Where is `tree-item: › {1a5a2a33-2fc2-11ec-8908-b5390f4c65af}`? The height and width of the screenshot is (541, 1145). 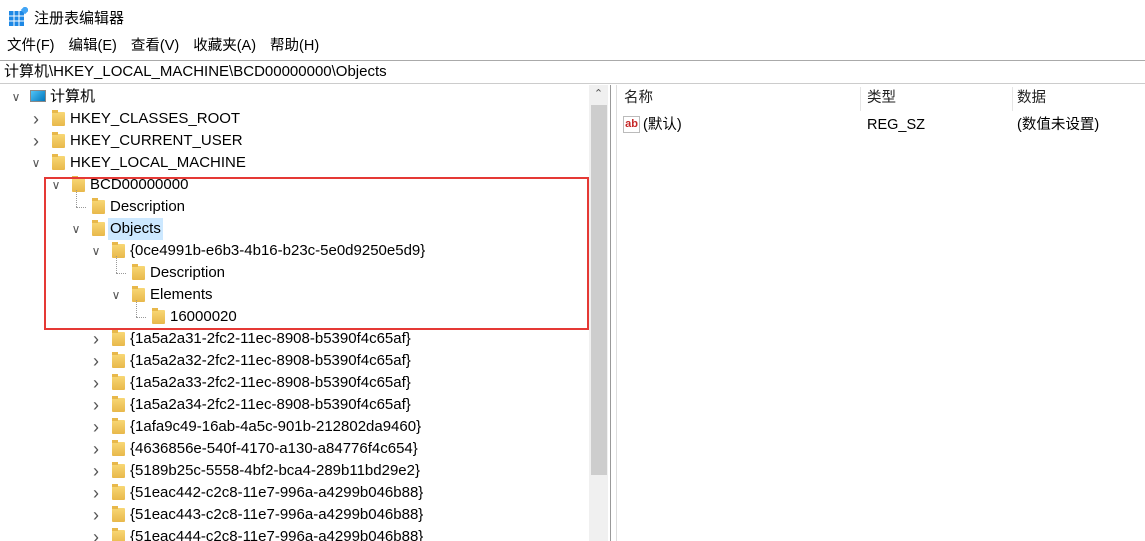 tree-item: › {1a5a2a33-2fc2-11ec-8908-b5390f4c65af} is located at coordinates (294, 383).